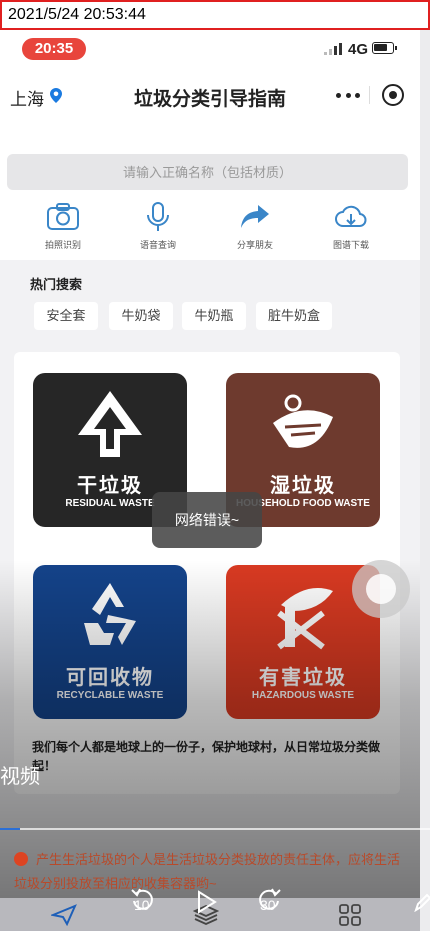  What do you see at coordinates (210, 51) in the screenshot?
I see `status-bar: 20:35 4G` at bounding box center [210, 51].